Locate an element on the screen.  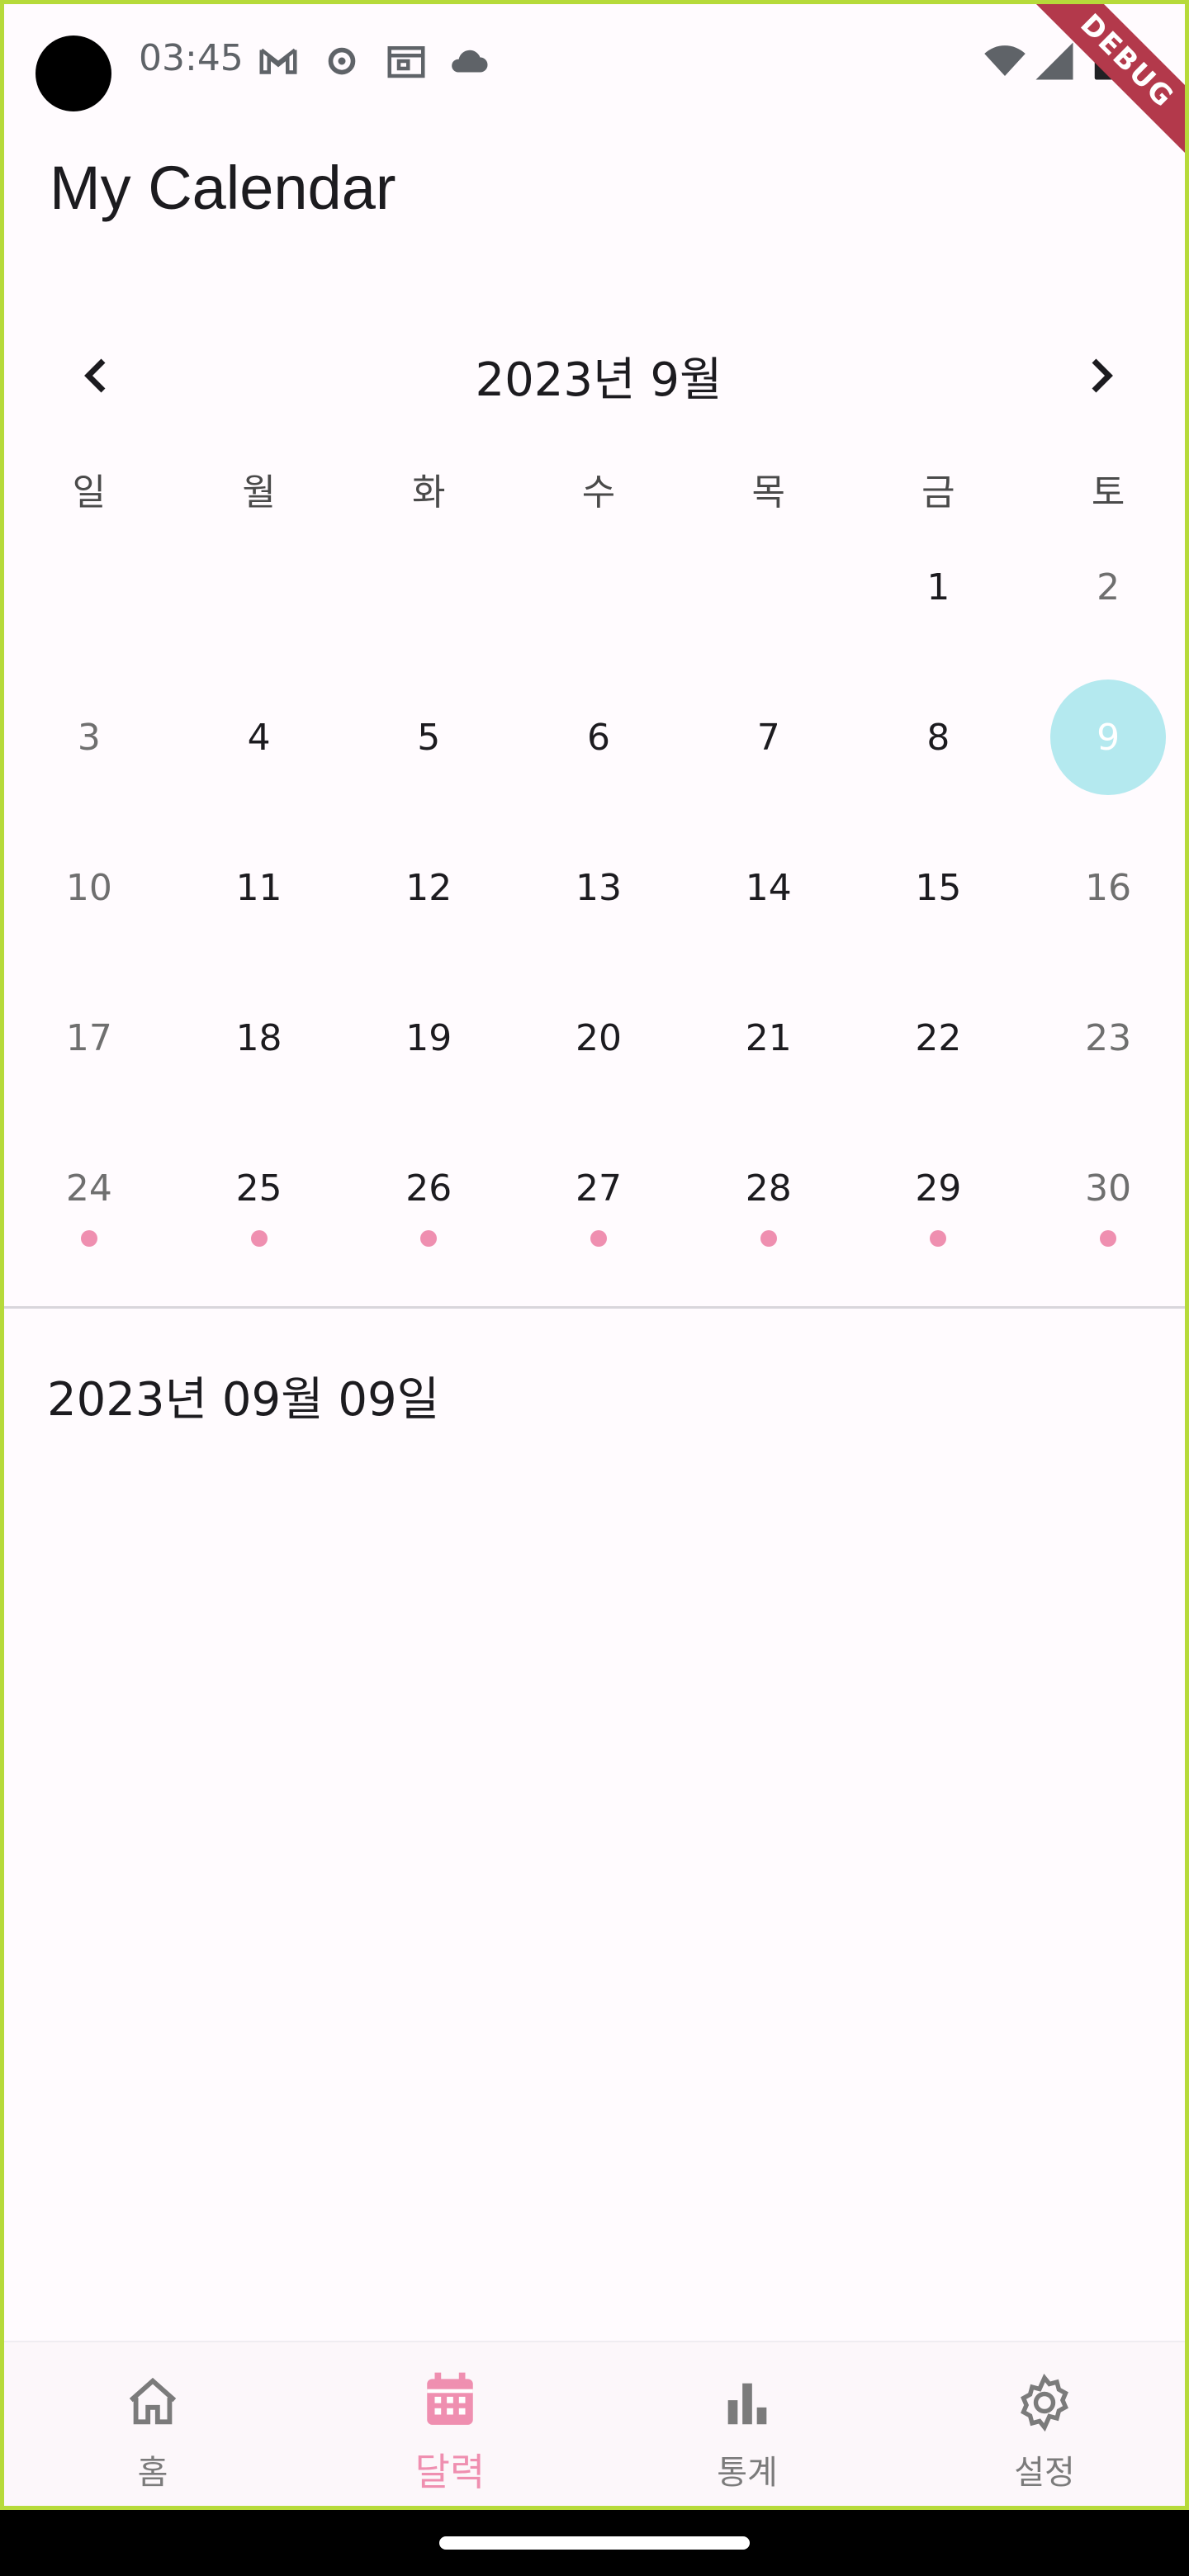
day-cell: 18 is located at coordinates (259, 1038).